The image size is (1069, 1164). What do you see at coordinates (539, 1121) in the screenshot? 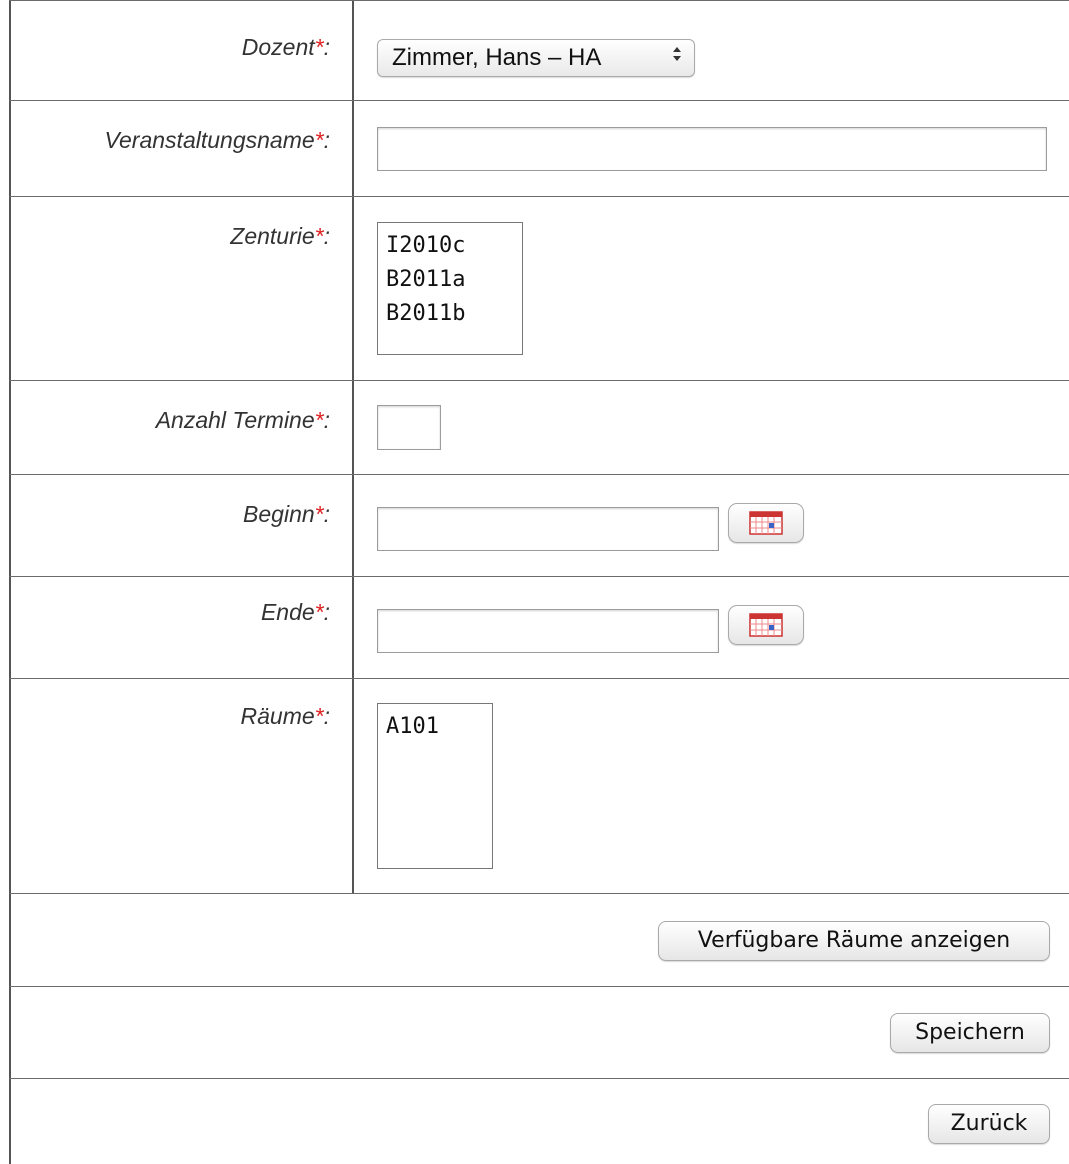
I see `row-back: Zurück` at bounding box center [539, 1121].